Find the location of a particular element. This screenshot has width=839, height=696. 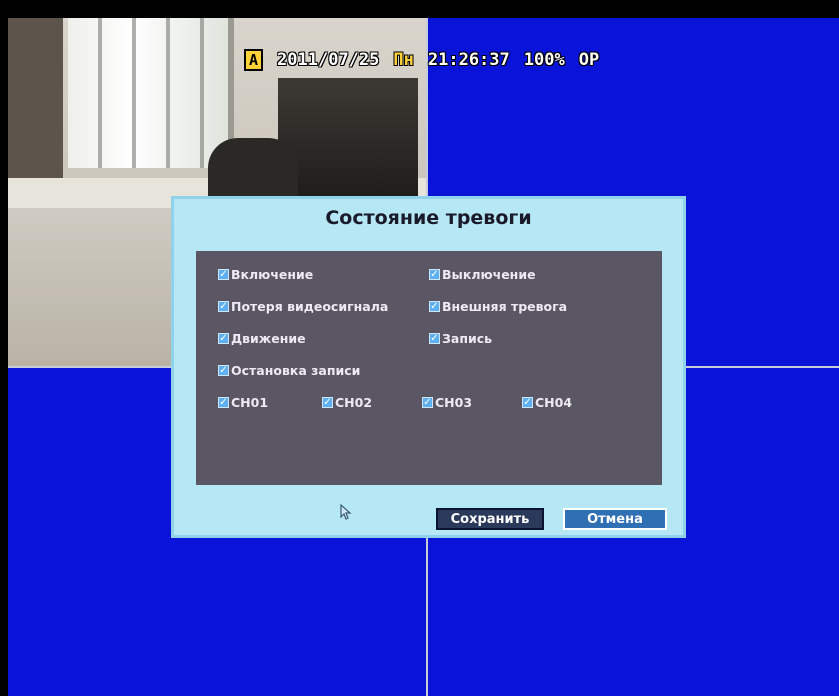

checkbox-external-alarm: ✓ Внешняя тревога is located at coordinates (498, 306).